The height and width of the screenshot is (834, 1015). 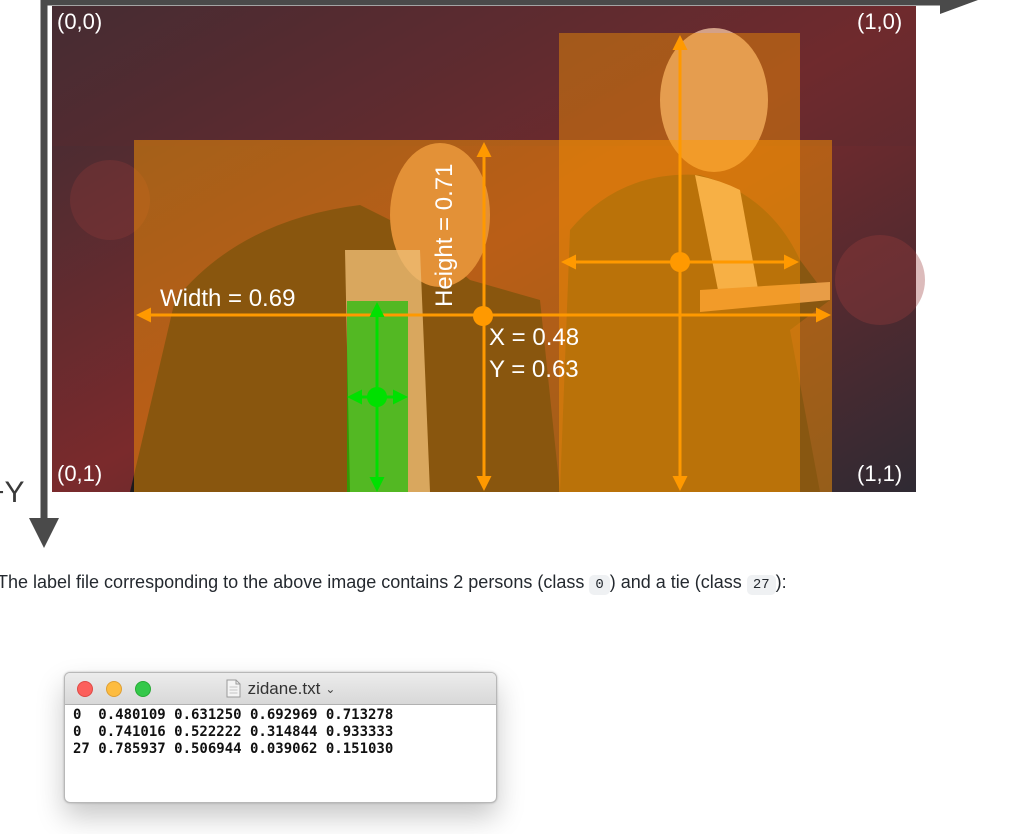 I want to click on caption-middle: ) and a tie (class, so click(x=678, y=582).